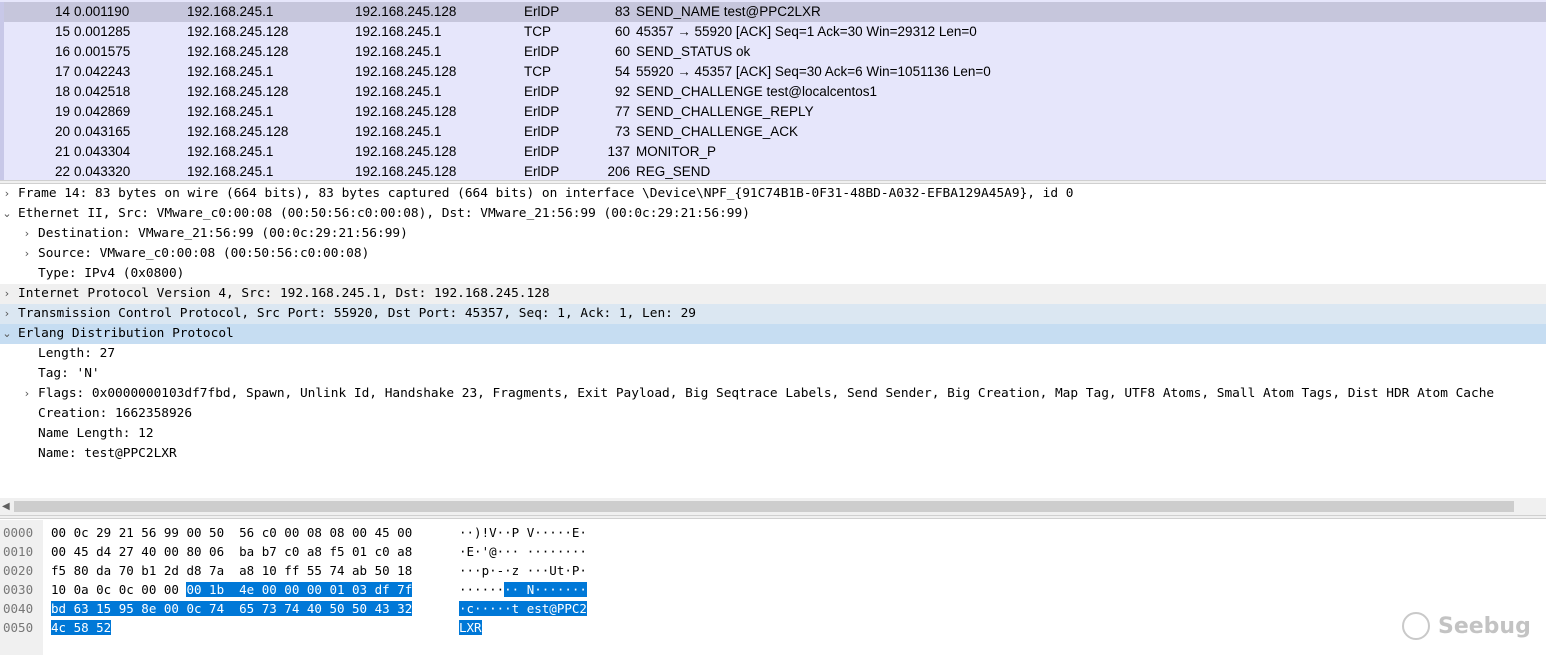 This screenshot has width=1546, height=655. Describe the element at coordinates (622, 11) in the screenshot. I see `packet-length: 83` at that location.